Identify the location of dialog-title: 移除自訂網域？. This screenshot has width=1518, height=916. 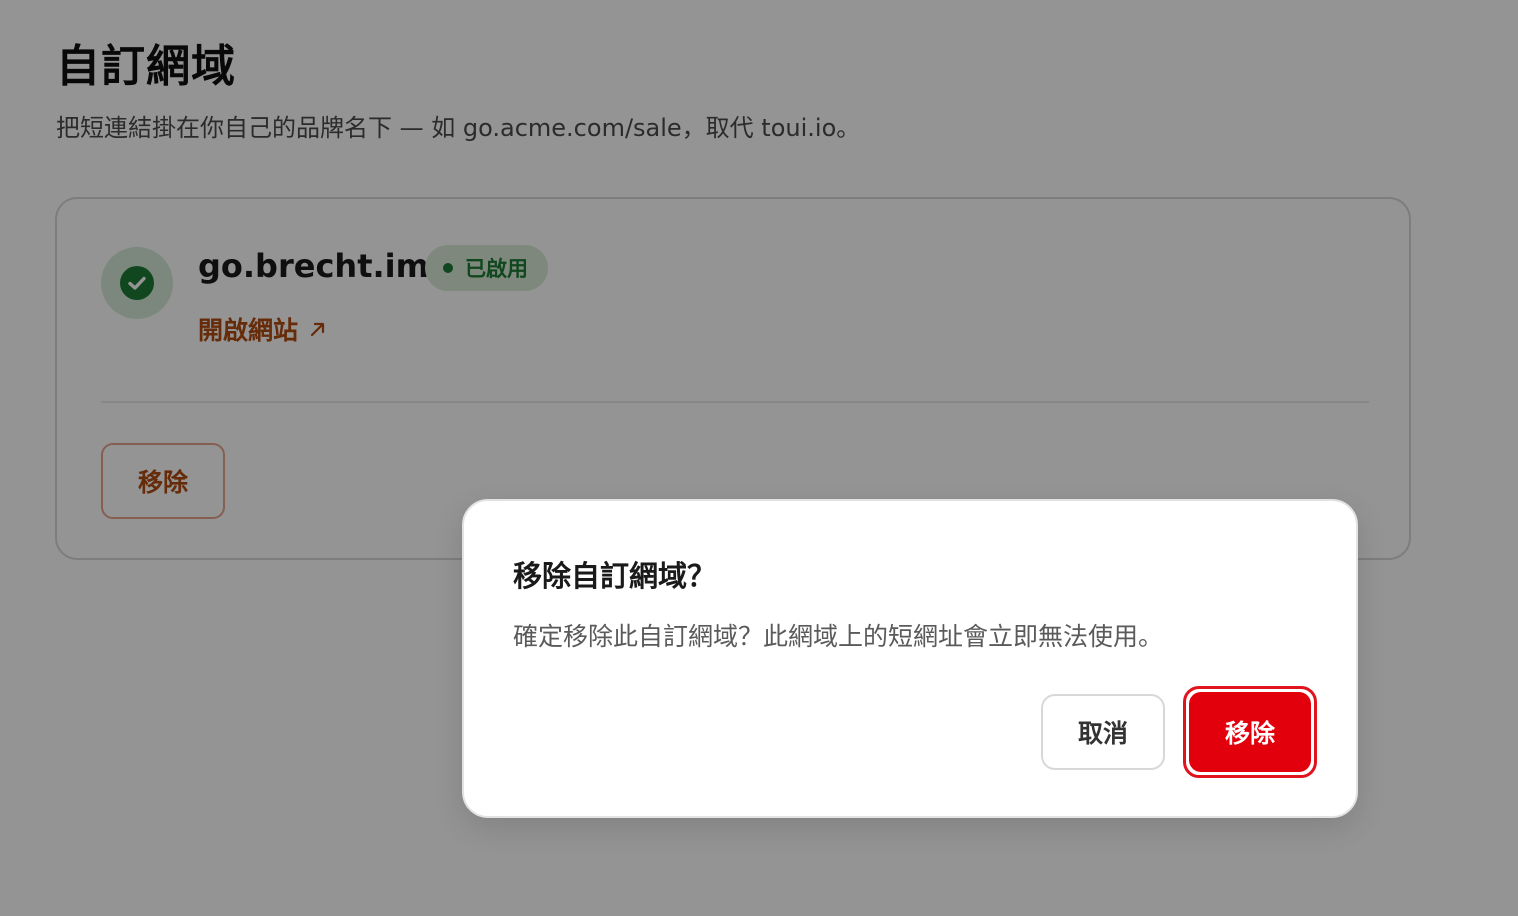
(615, 576).